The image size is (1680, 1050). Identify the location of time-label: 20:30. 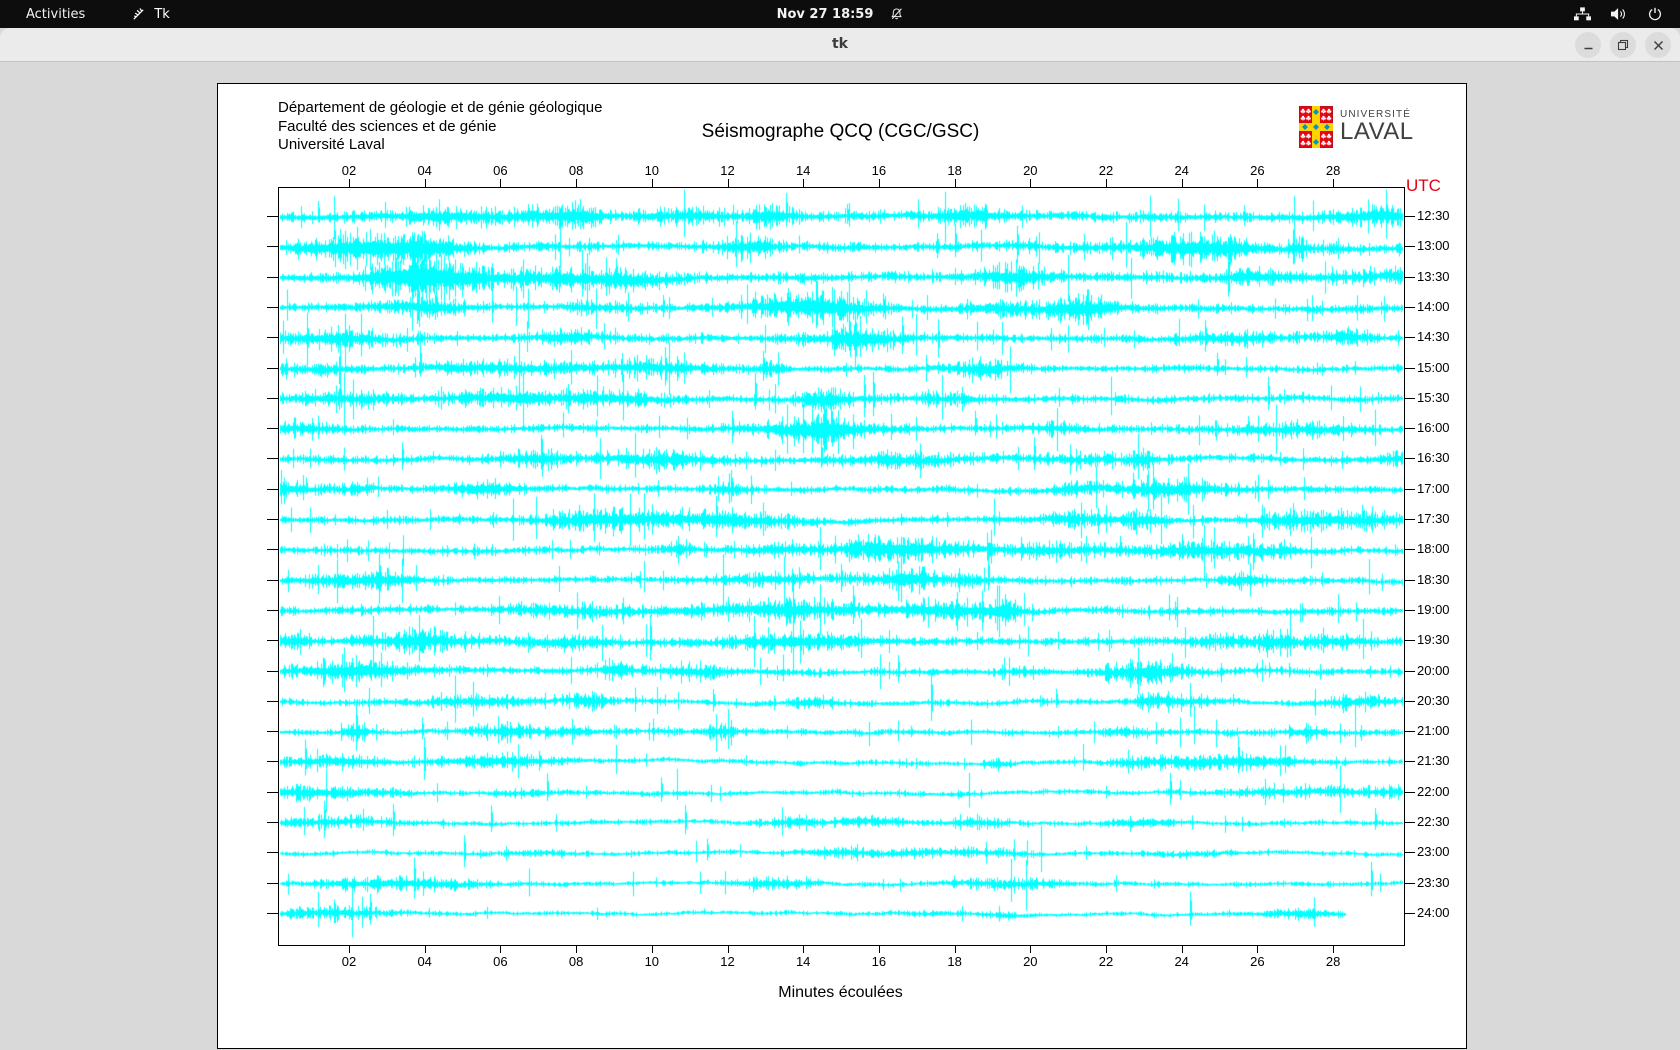
(1433, 700).